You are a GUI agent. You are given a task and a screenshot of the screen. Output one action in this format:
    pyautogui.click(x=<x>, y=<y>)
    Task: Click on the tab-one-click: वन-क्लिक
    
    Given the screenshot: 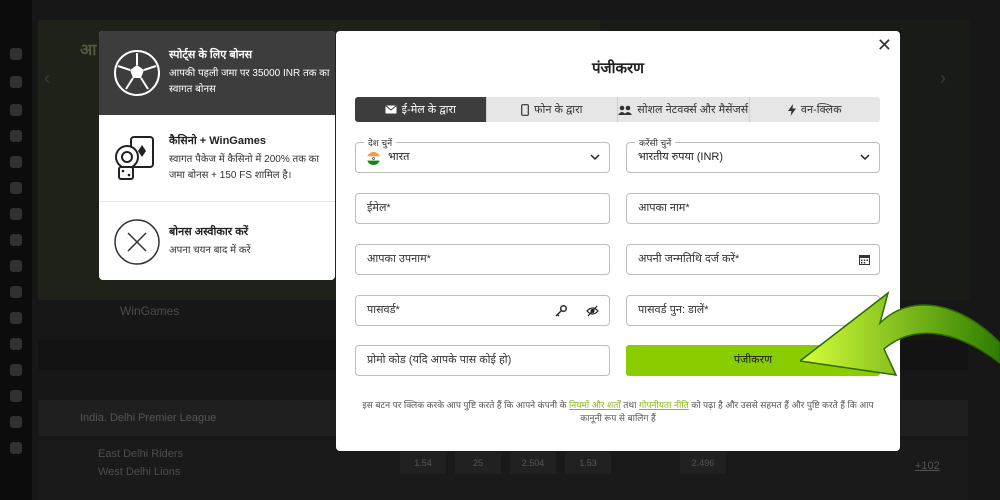 What is the action you would take?
    pyautogui.click(x=815, y=109)
    